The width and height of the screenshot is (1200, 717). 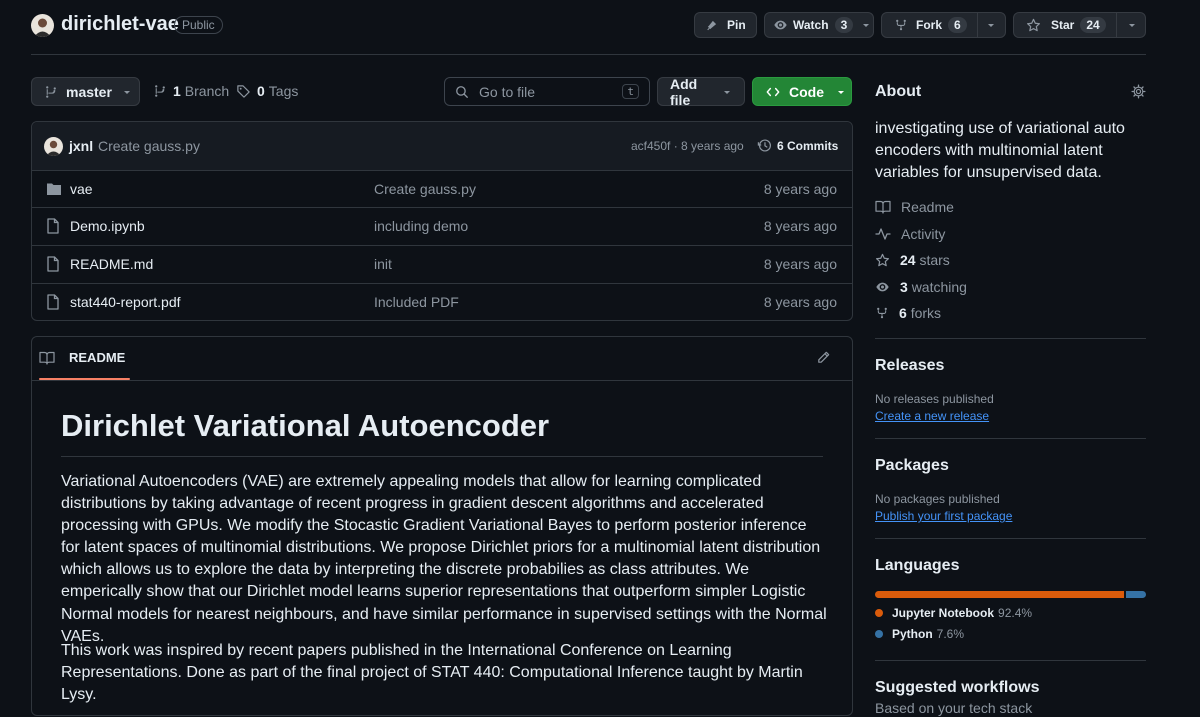 I want to click on file-commit-message: Included PDF, so click(x=416, y=302).